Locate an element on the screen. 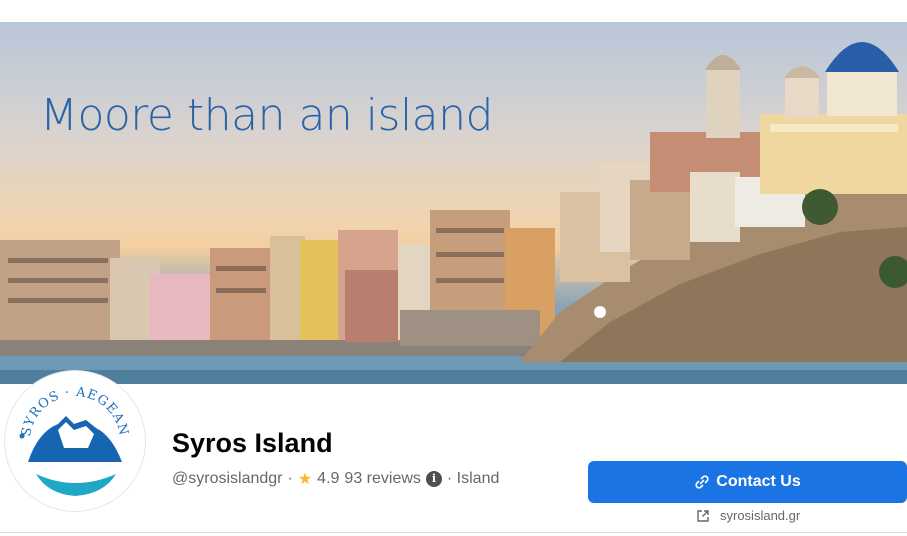  contact-us-button: Contact Us is located at coordinates (747, 482).